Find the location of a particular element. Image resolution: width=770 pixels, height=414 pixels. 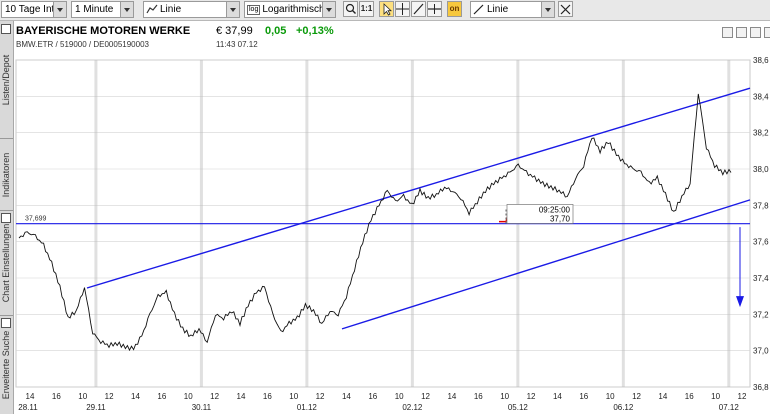

y-tick-label: 38,0 is located at coordinates (761, 169).